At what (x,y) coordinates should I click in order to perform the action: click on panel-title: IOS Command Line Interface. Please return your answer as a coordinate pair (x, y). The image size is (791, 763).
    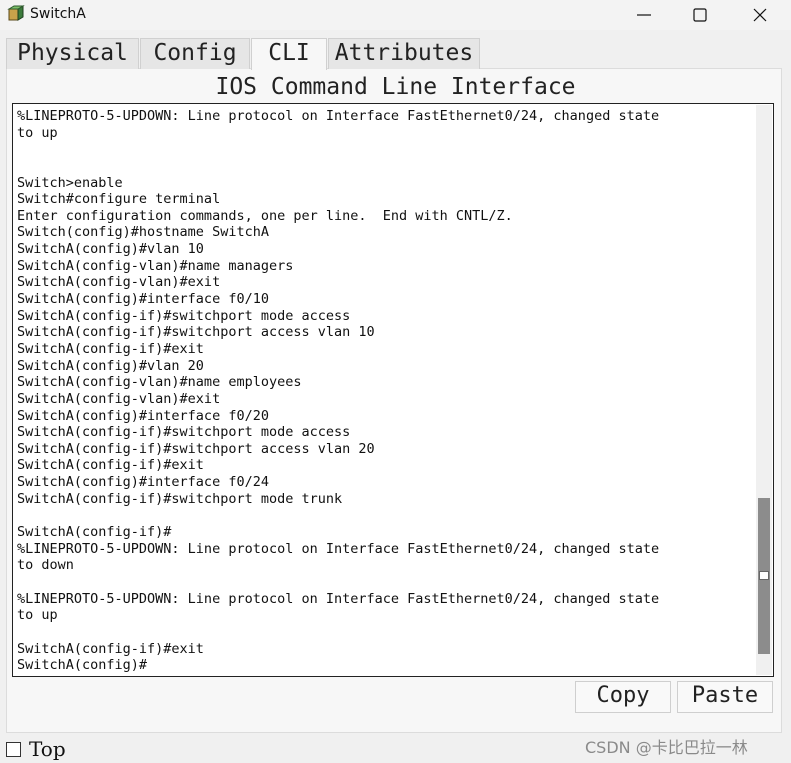
    Looking at the image, I should click on (395, 87).